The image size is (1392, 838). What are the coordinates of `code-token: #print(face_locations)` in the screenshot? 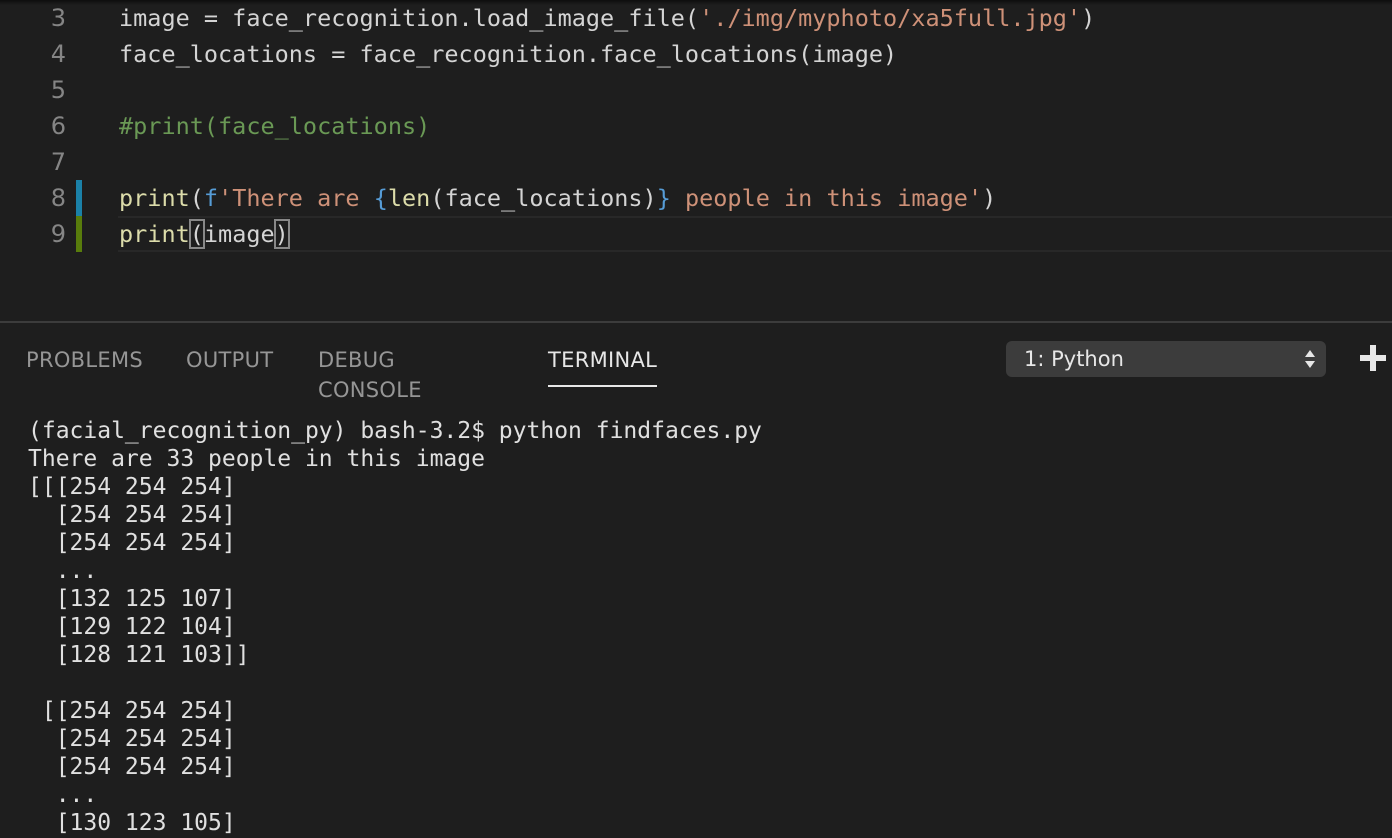 It's located at (275, 126).